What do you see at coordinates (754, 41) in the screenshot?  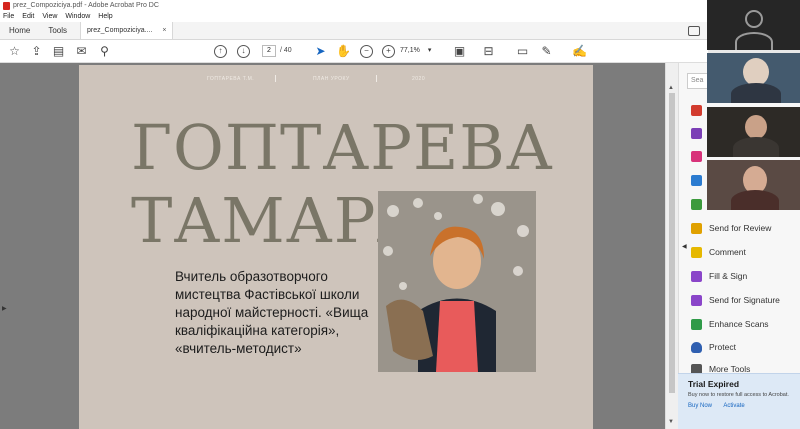 I see `user-avatar-body` at bounding box center [754, 41].